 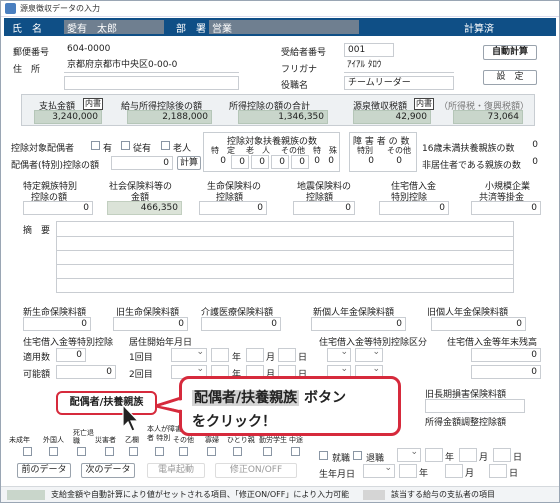 What do you see at coordinates (395, 162) in the screenshot?
I see `disabled-other-value: 0` at bounding box center [395, 162].